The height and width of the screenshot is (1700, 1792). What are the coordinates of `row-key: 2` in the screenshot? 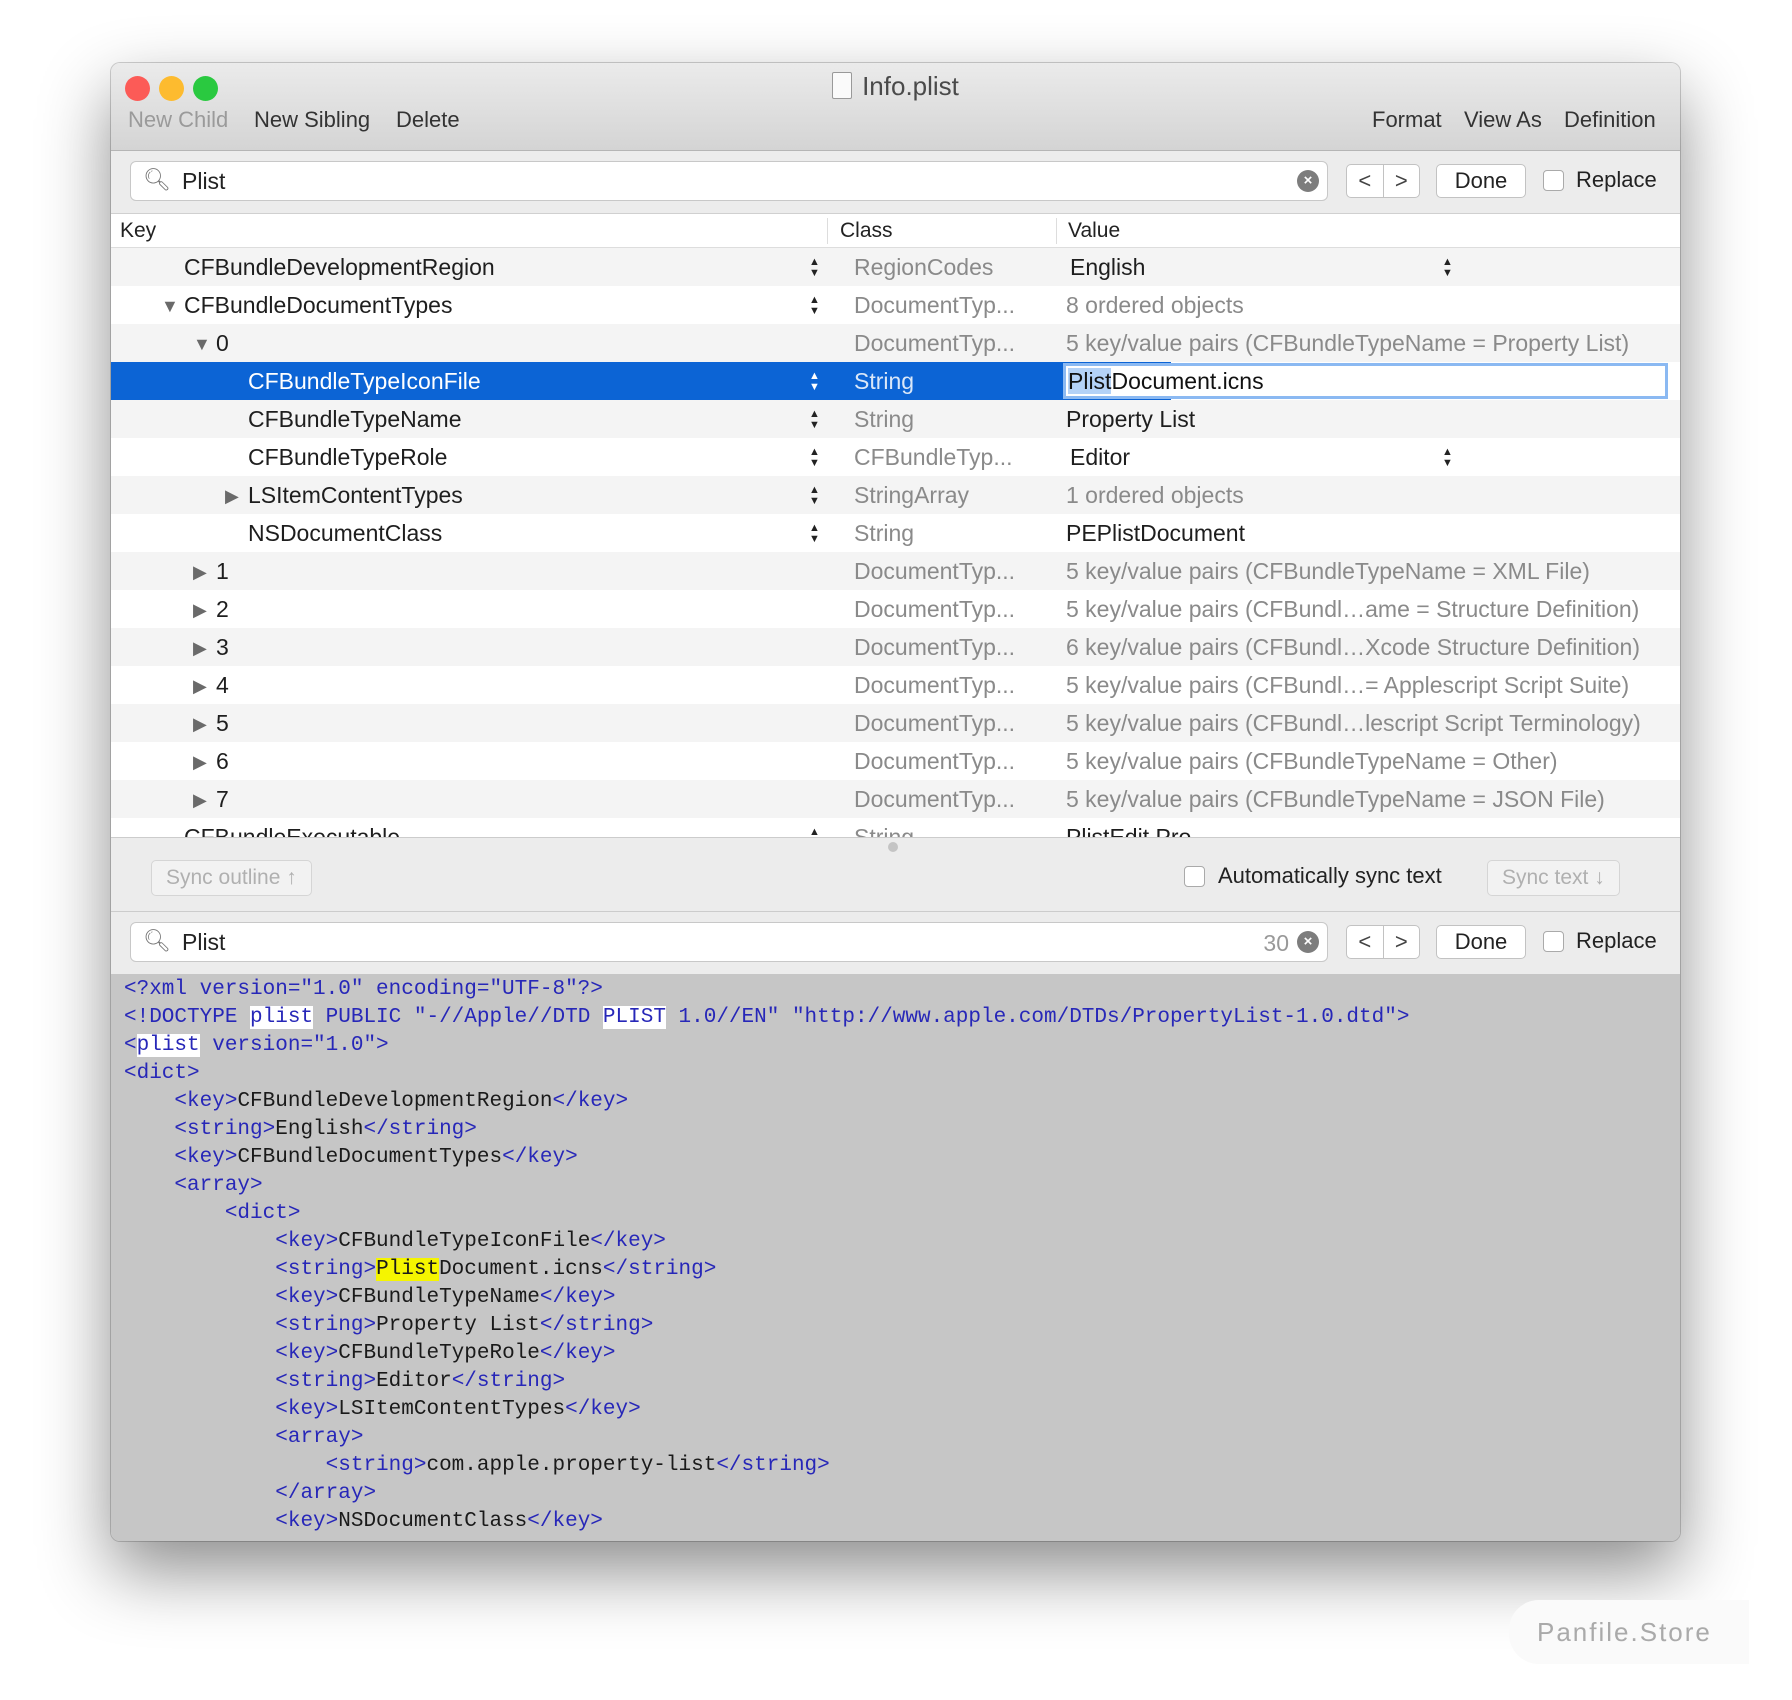 It's located at (222, 609).